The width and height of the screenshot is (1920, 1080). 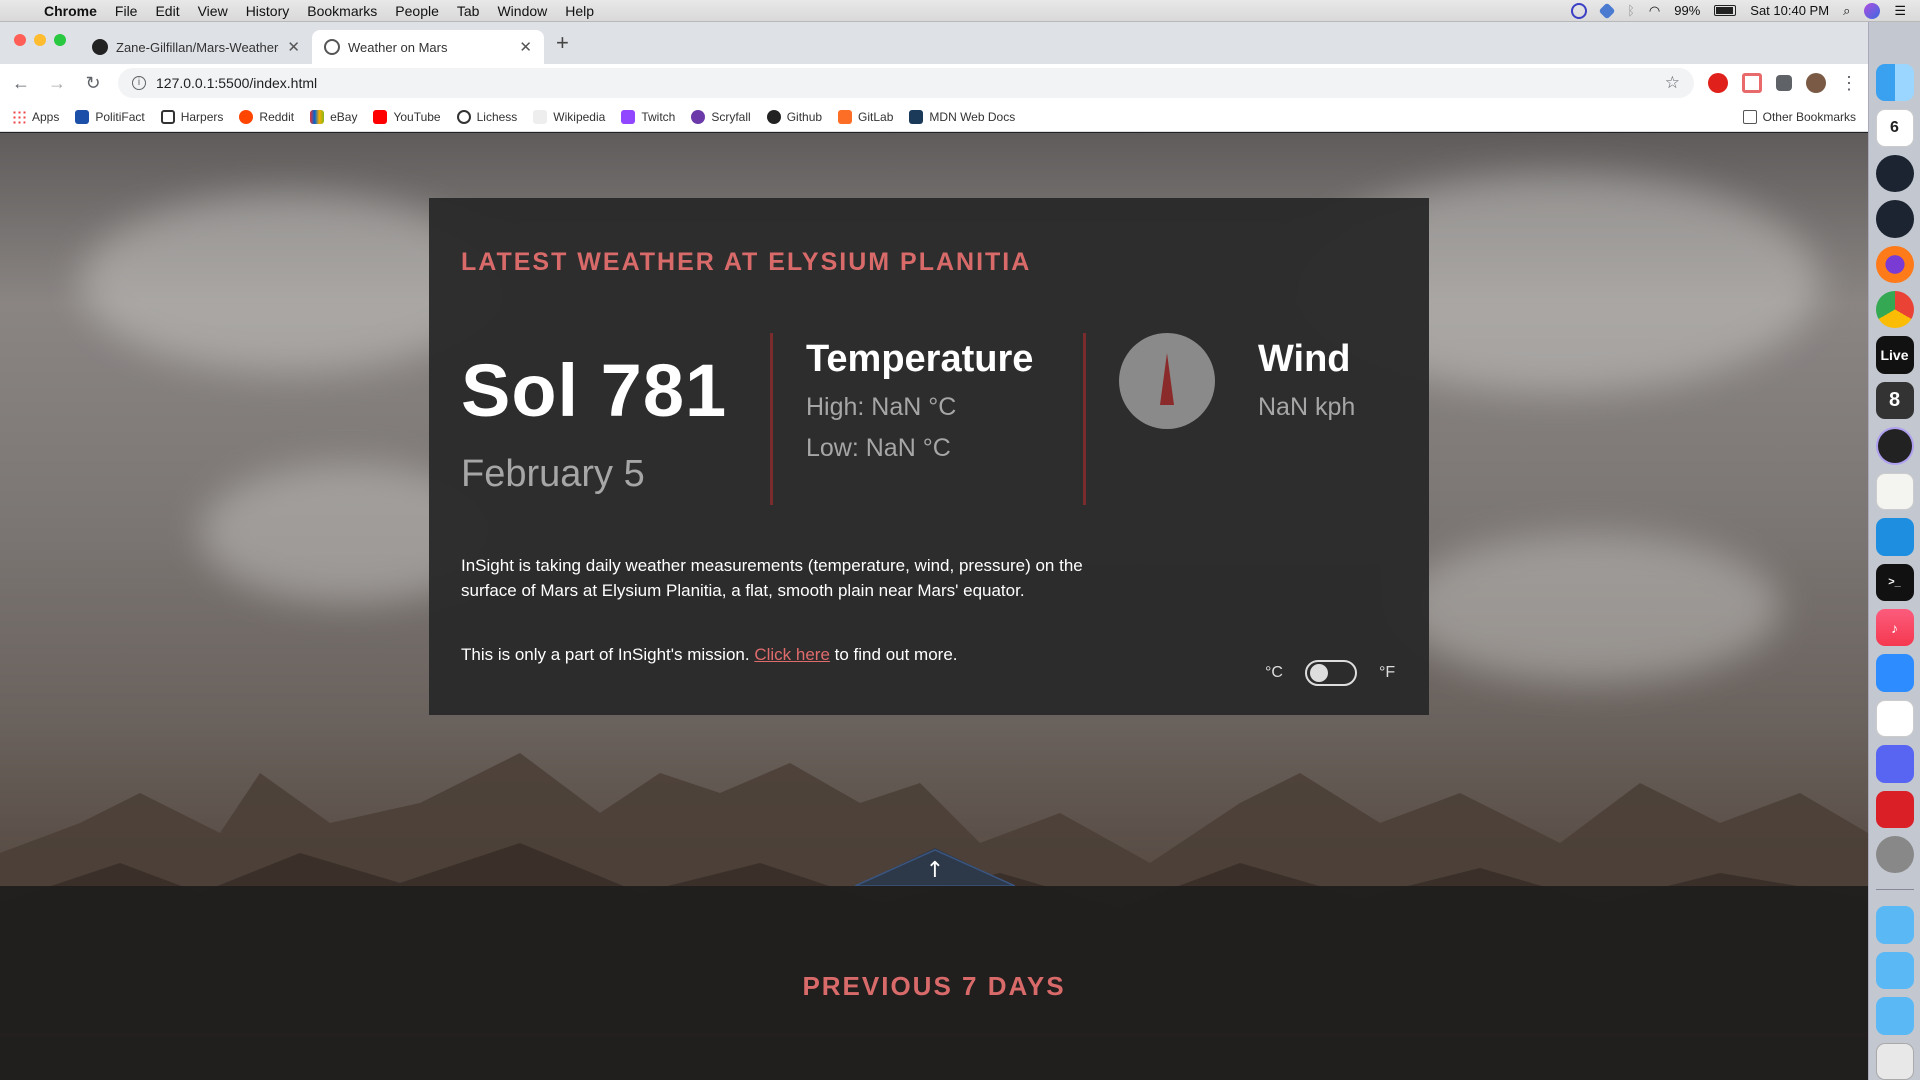 What do you see at coordinates (881, 407) in the screenshot?
I see `temperature-high: High: NaN °C` at bounding box center [881, 407].